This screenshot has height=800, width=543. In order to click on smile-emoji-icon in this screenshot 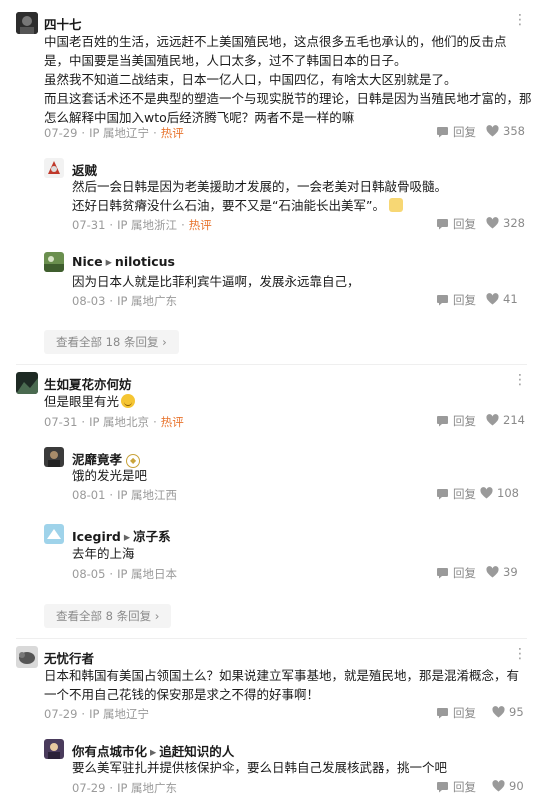, I will do `click(128, 401)`.